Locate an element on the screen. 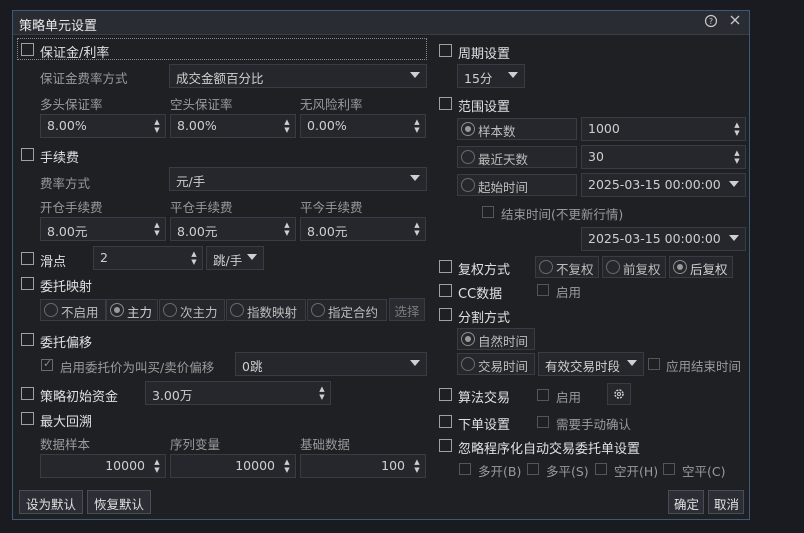  order-map-option-0: 不启用 is located at coordinates (73, 310).